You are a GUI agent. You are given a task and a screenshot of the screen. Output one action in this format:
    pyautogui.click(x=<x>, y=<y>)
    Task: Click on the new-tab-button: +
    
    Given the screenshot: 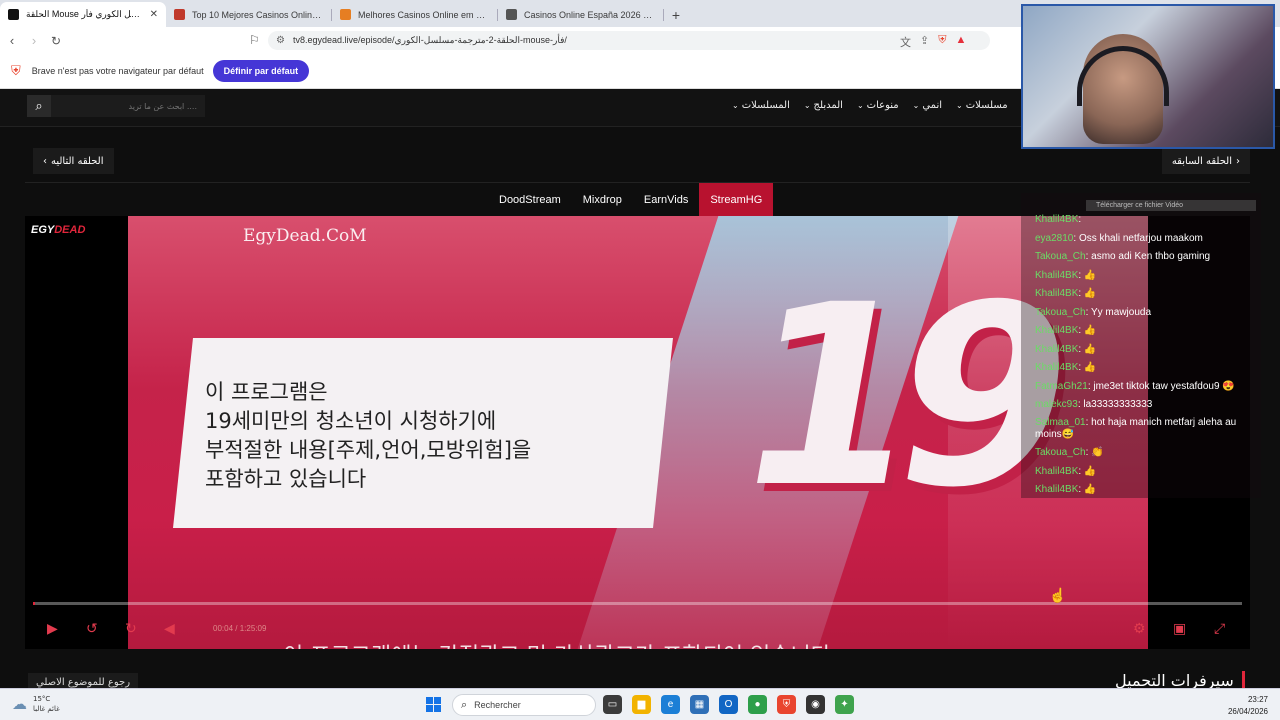 What is the action you would take?
    pyautogui.click(x=676, y=14)
    